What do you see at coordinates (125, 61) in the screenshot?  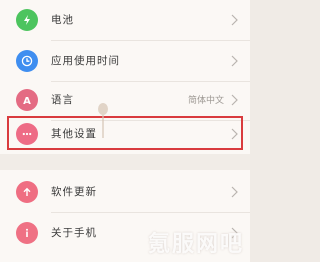 I see `settings-item-app-usage-time: 应用使用时间` at bounding box center [125, 61].